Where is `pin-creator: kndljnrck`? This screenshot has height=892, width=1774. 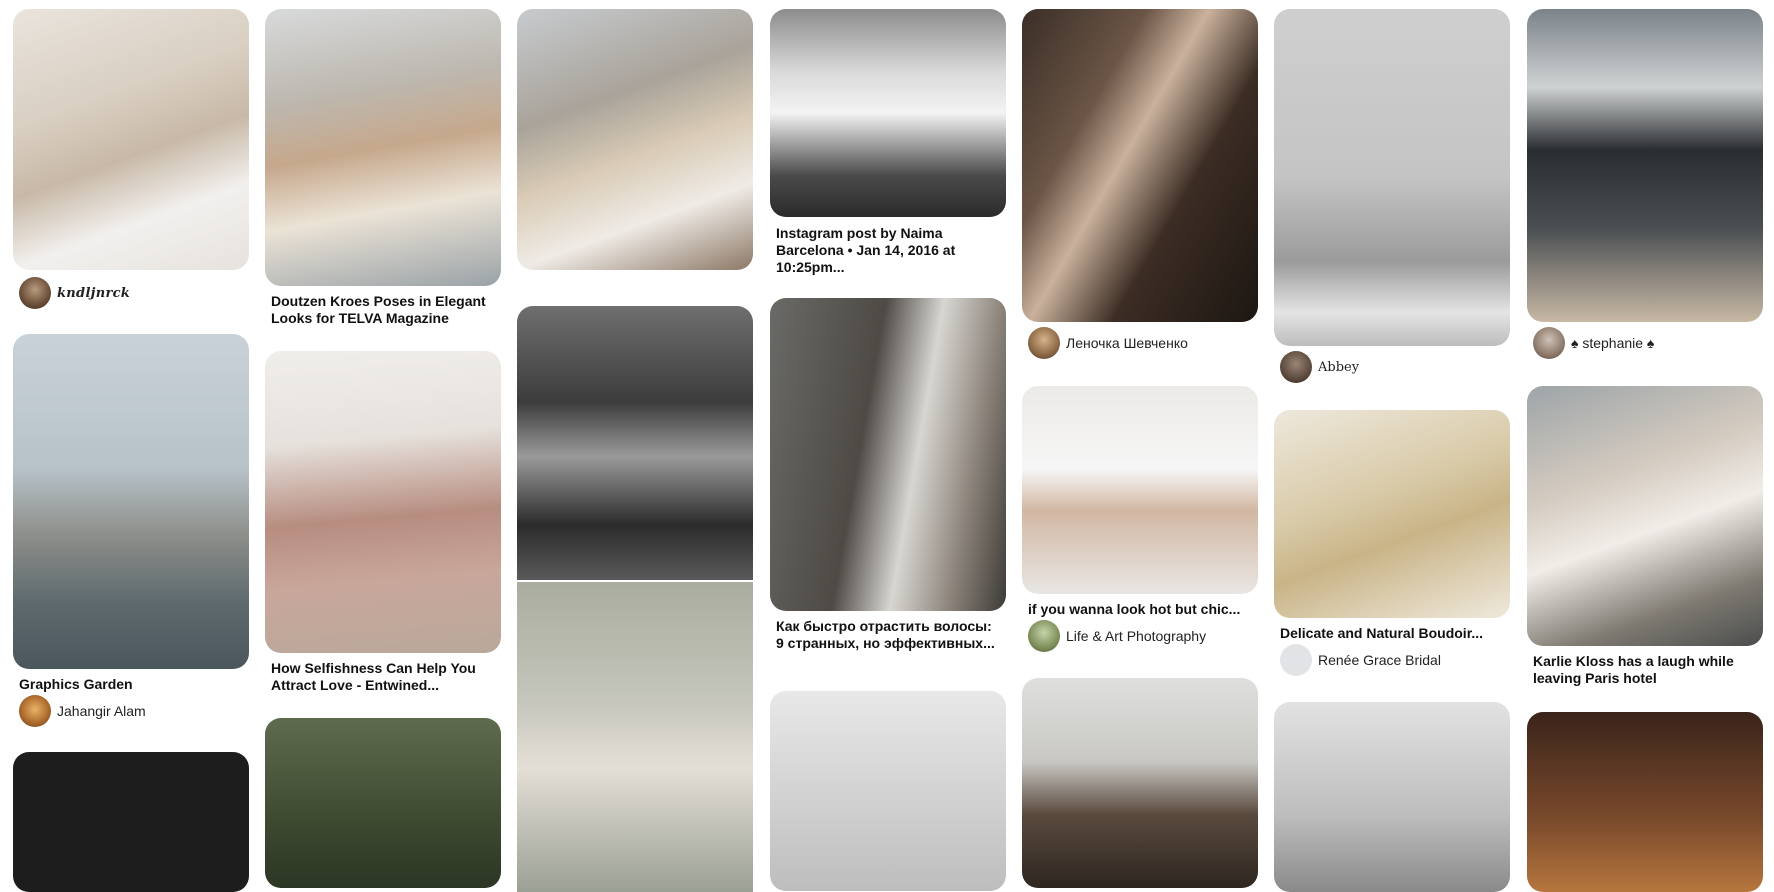 pin-creator: kndljnrck is located at coordinates (74, 293).